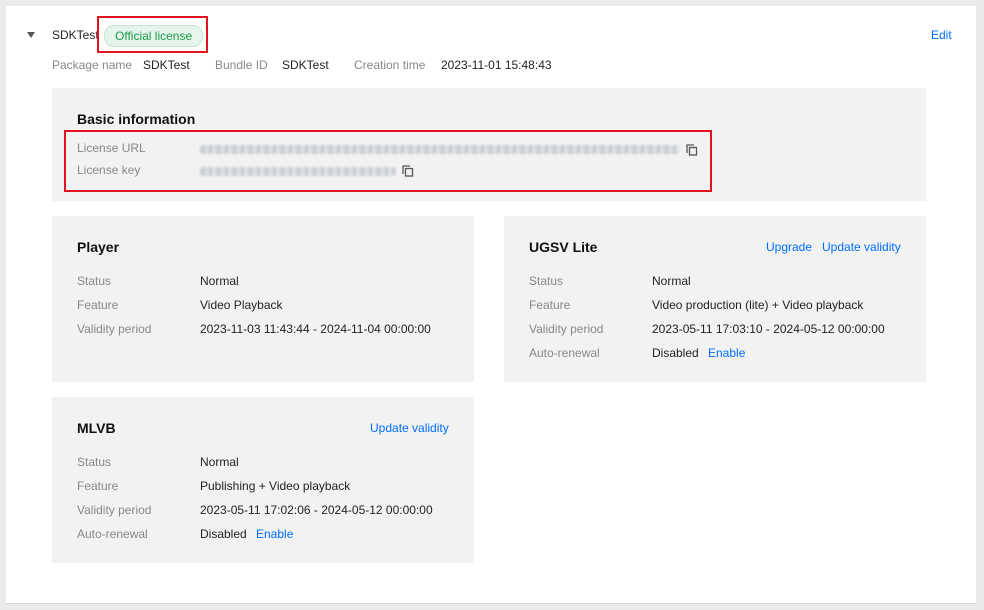 The image size is (984, 610). What do you see at coordinates (241, 65) in the screenshot?
I see `meta-label-bundle: Bundle ID` at bounding box center [241, 65].